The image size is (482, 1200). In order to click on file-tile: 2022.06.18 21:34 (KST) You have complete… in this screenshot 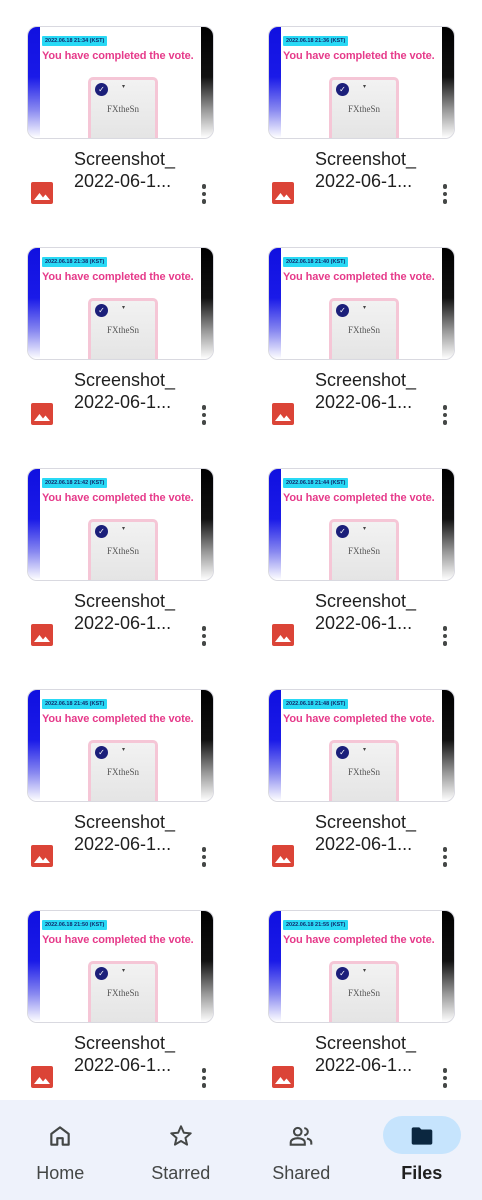, I will do `click(120, 136)`.